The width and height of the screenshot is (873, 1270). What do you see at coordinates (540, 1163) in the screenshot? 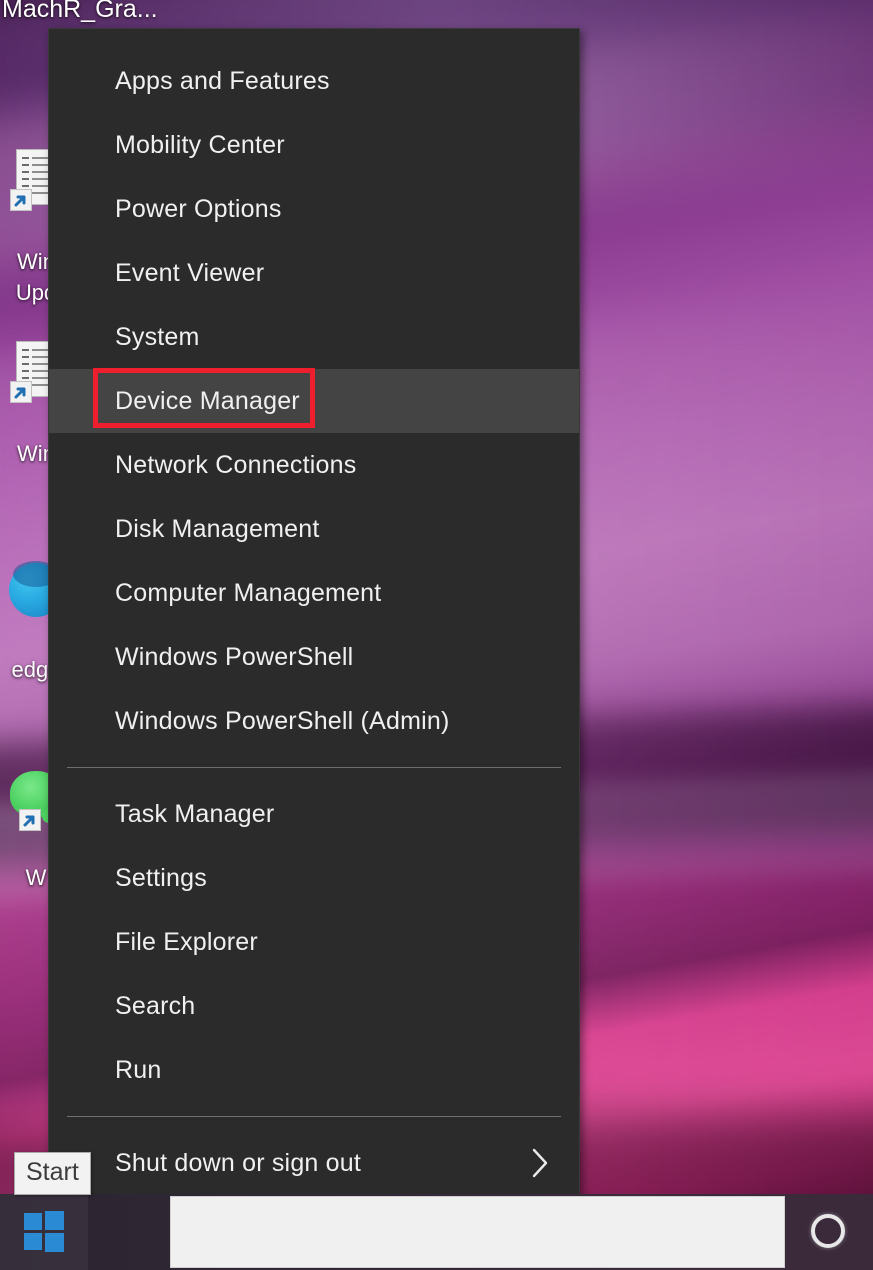
I see `chevron-right-icon` at bounding box center [540, 1163].